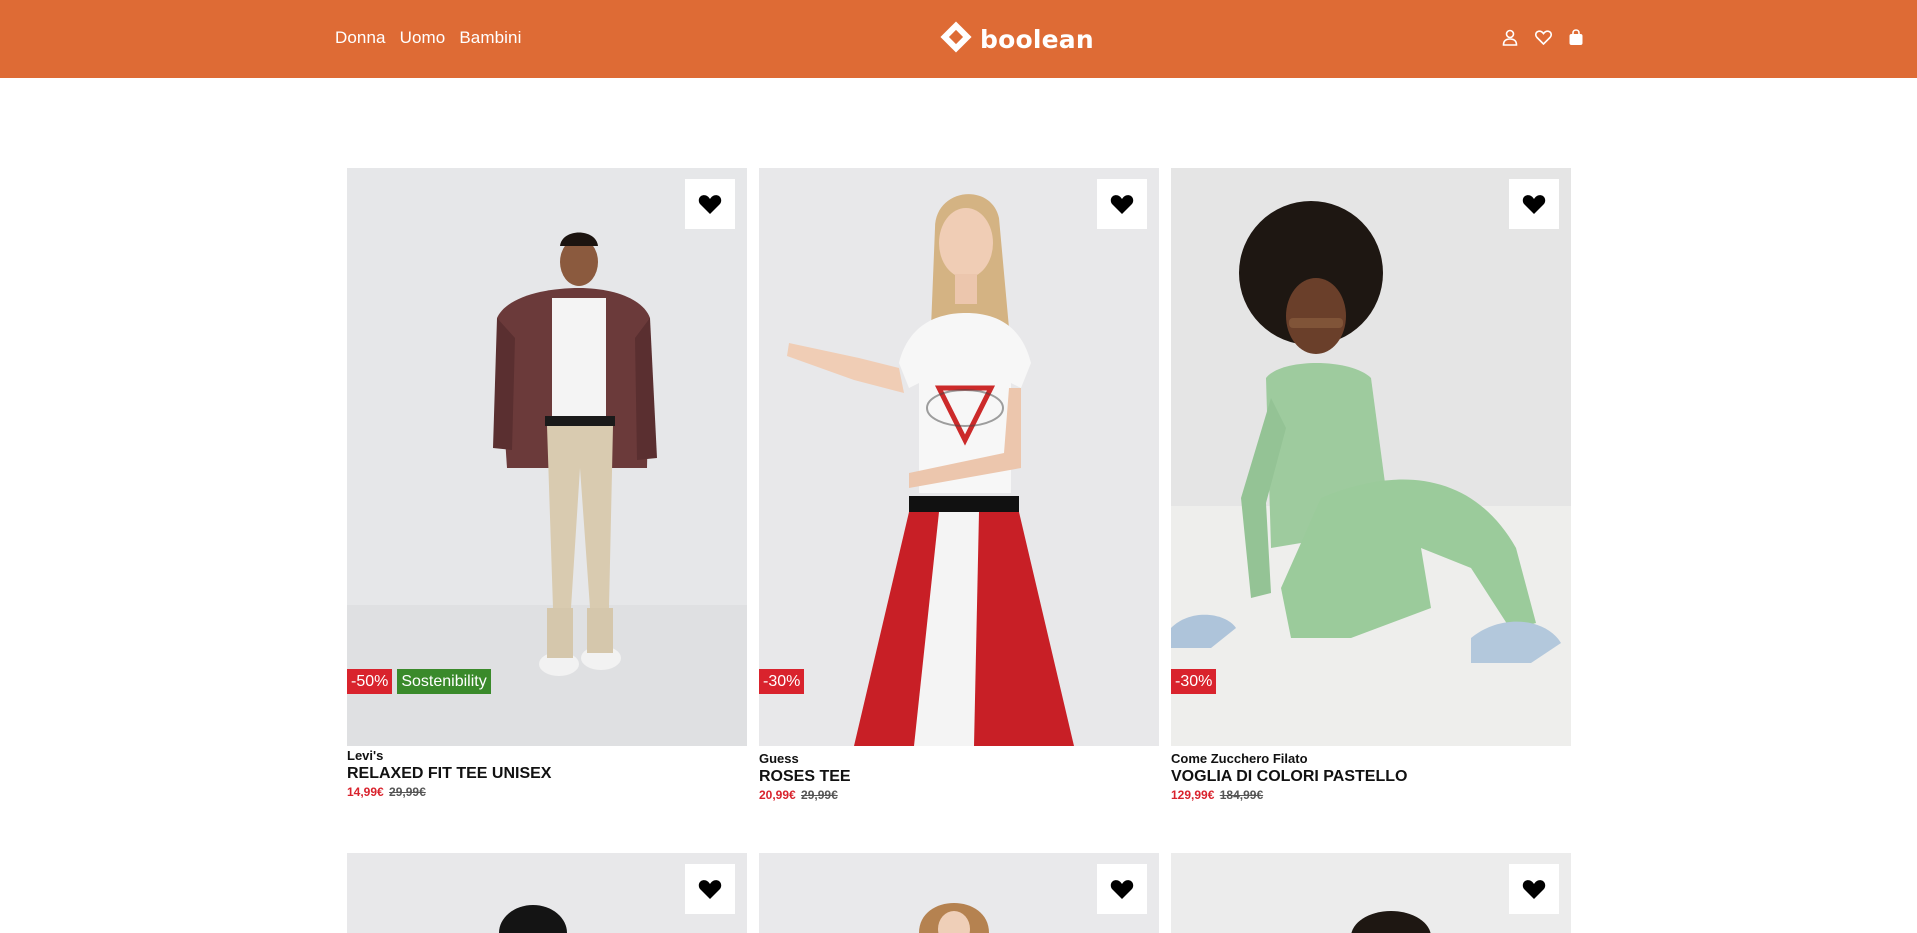 Image resolution: width=1917 pixels, height=933 pixels. I want to click on main-nav: Donna Uomo Bambini, so click(428, 38).